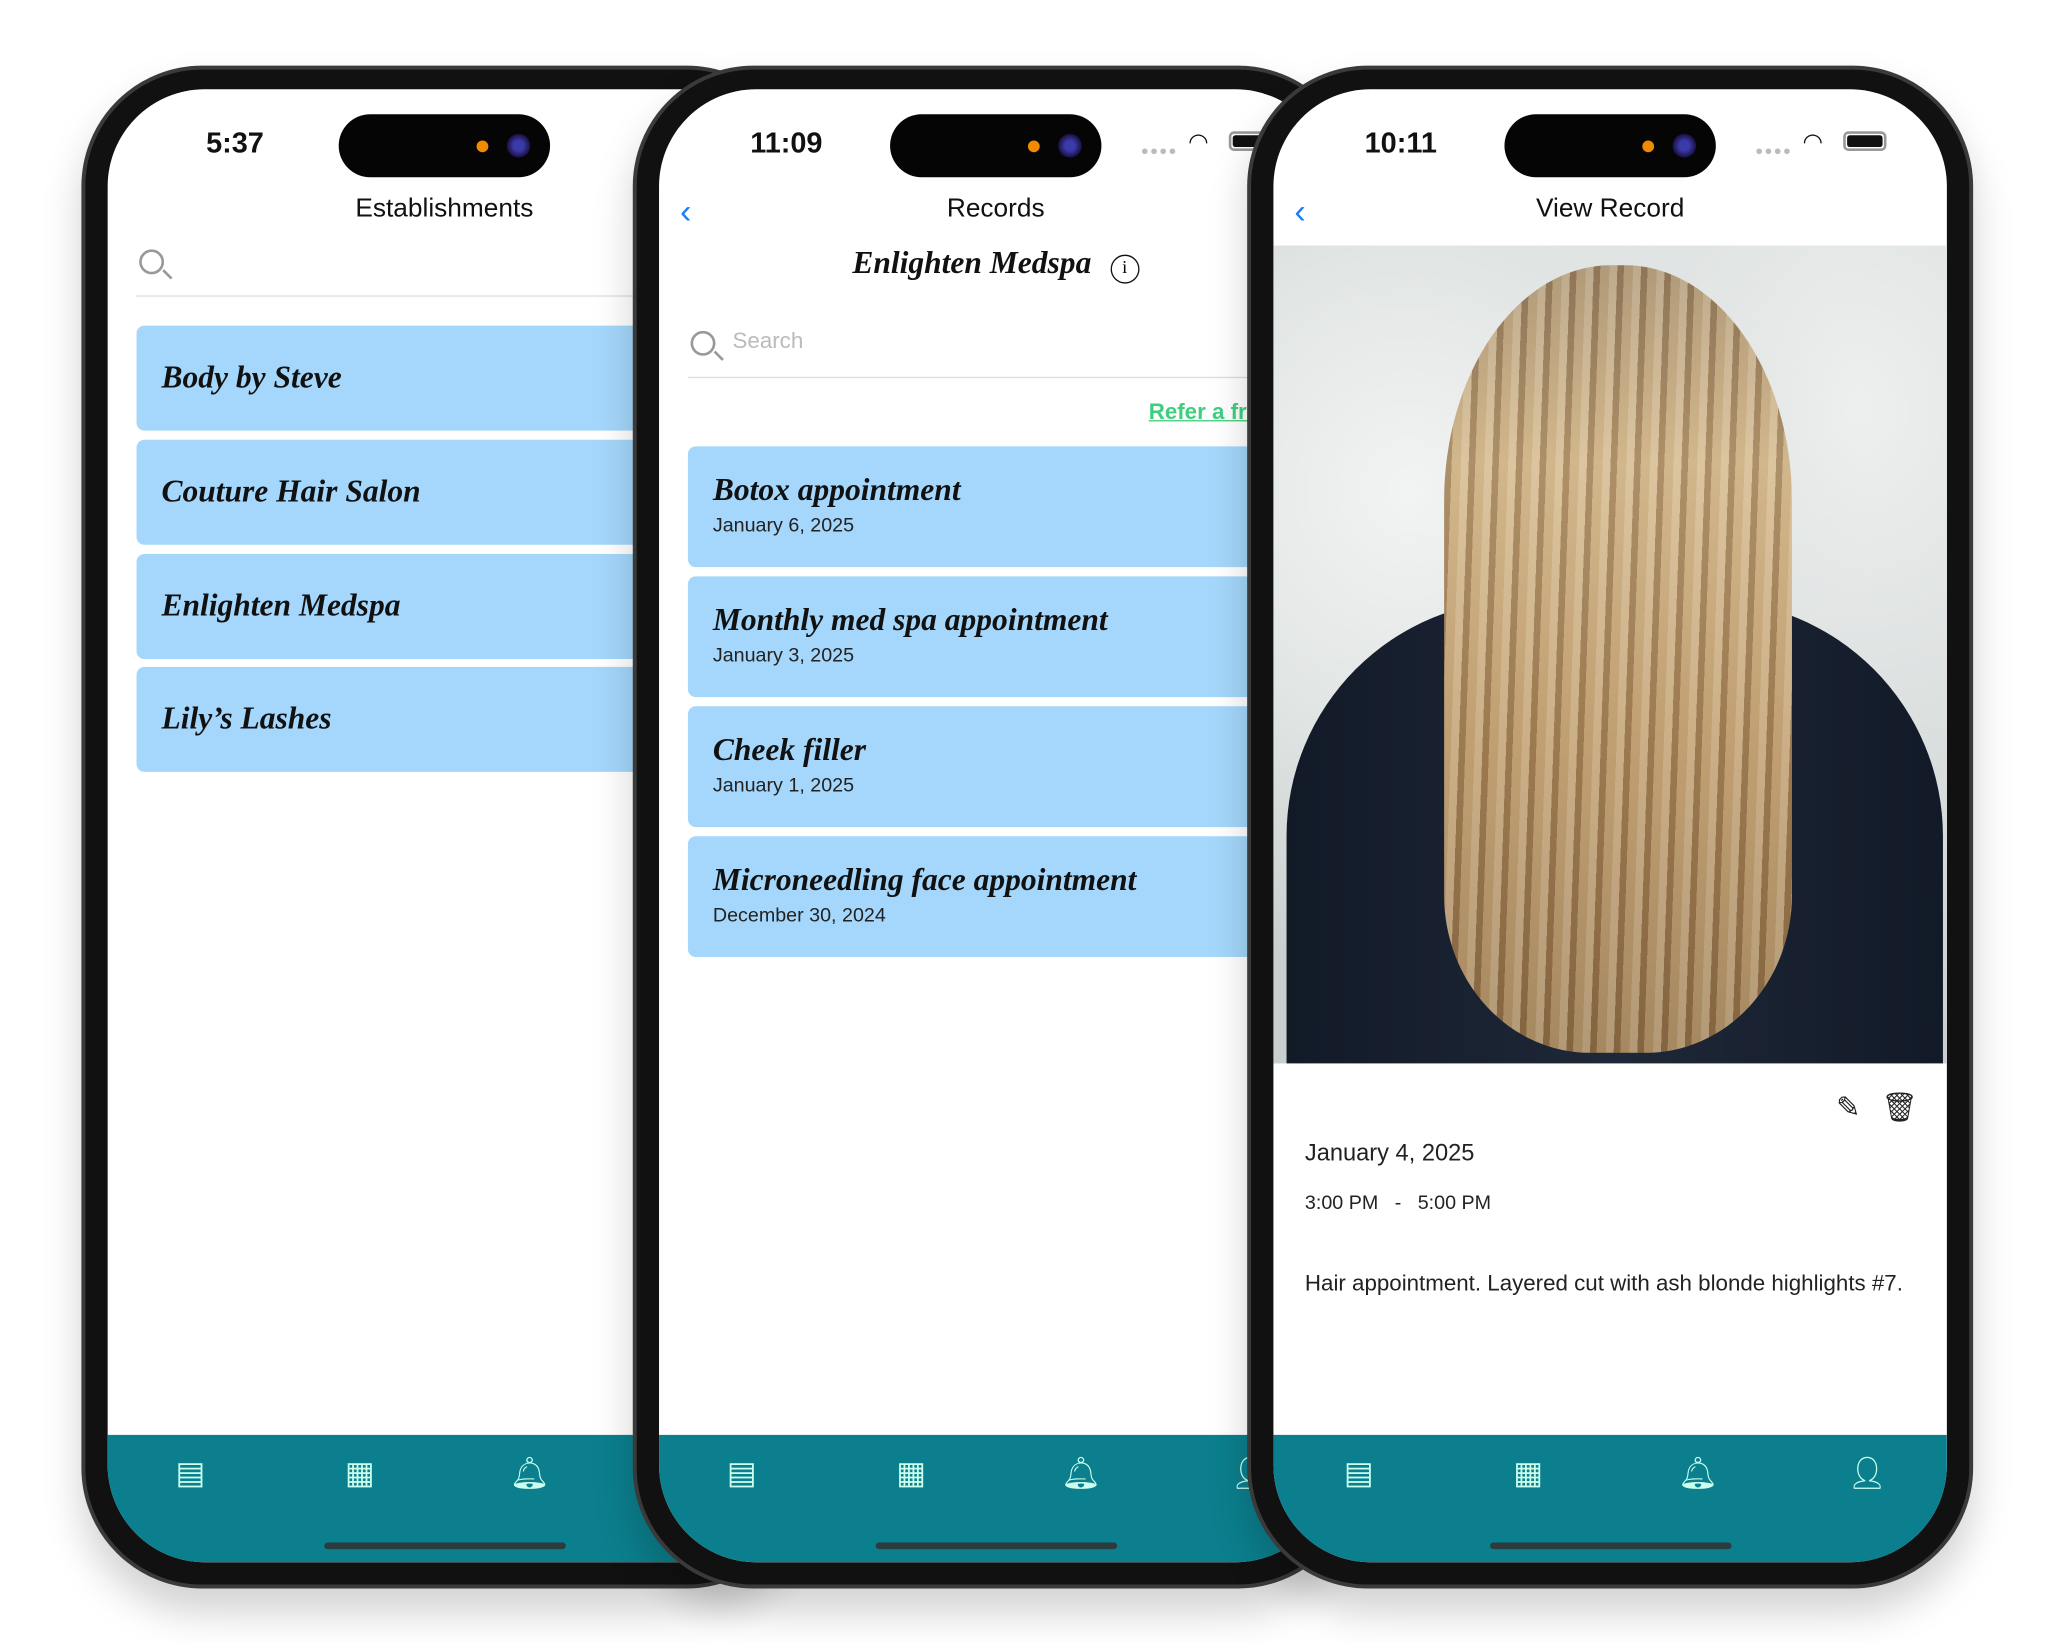 The width and height of the screenshot is (2048, 1642). I want to click on end-time: 5:00 PM, so click(1454, 1203).